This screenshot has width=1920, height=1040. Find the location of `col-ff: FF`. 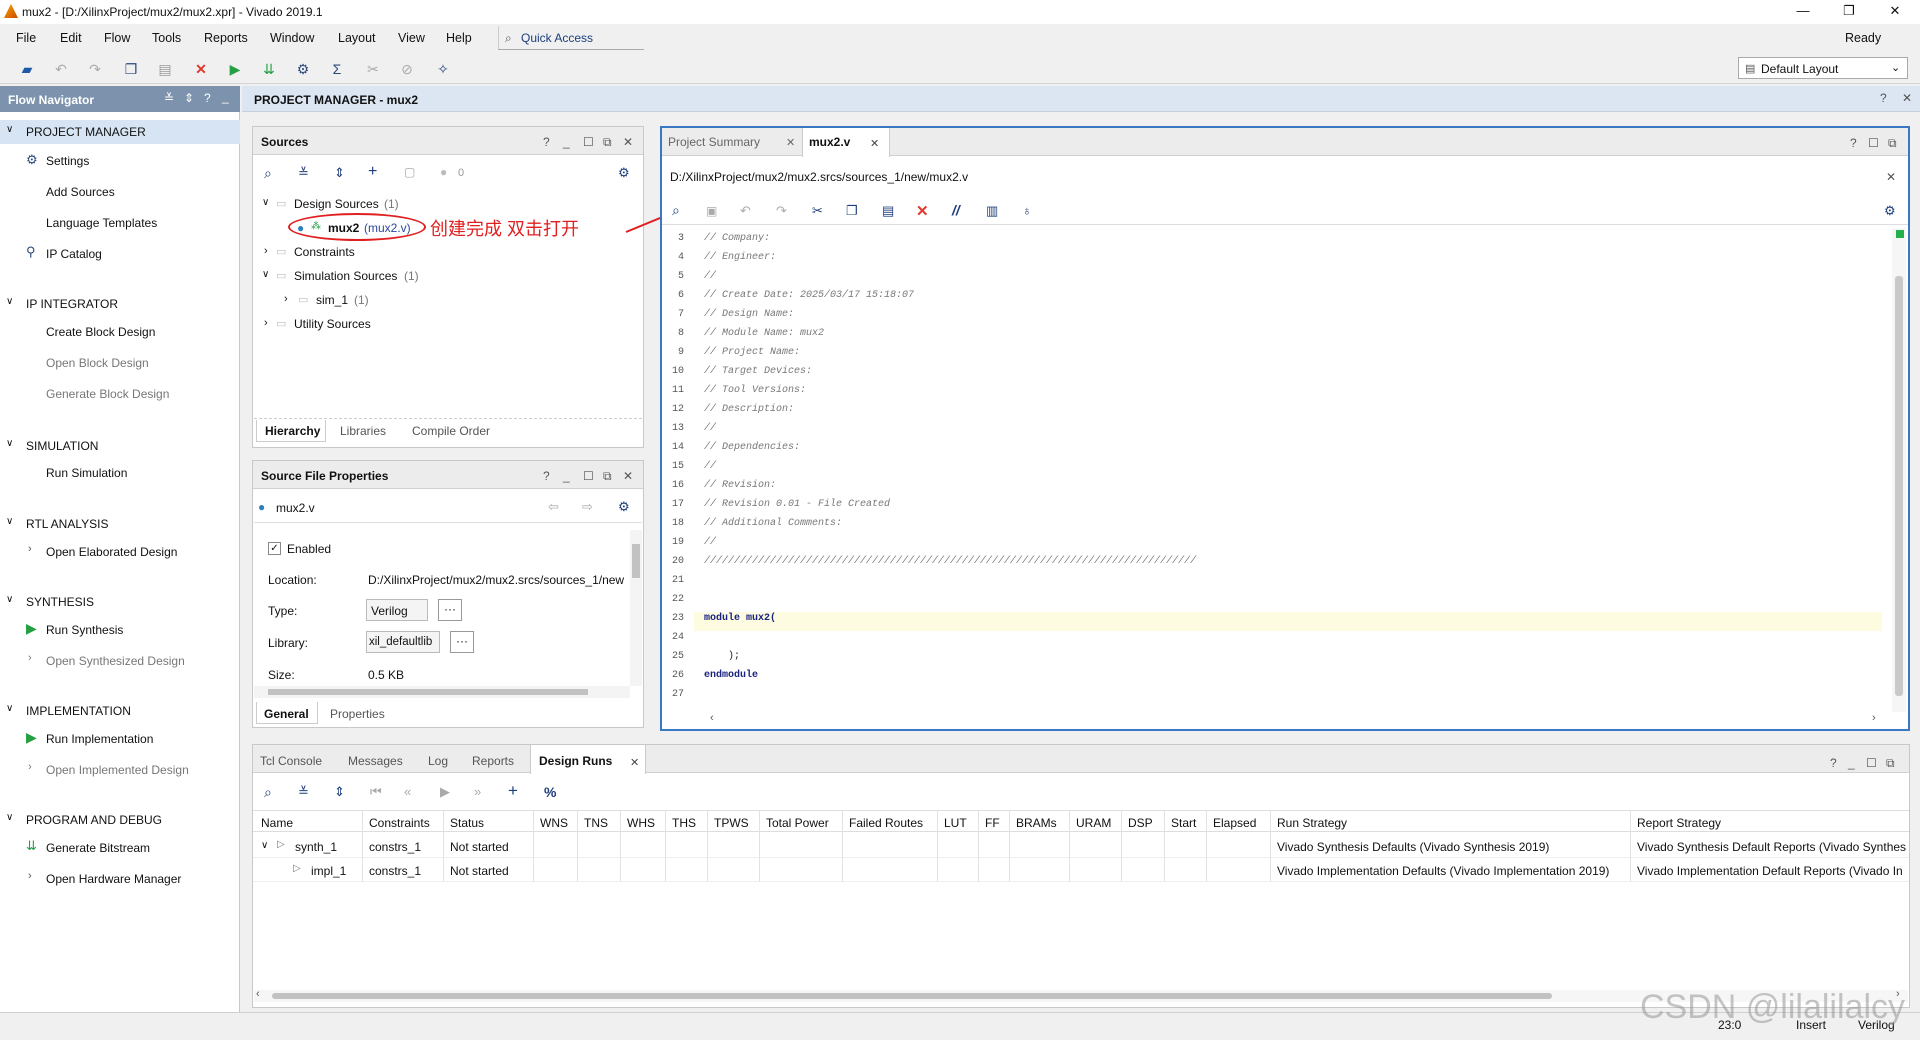

col-ff: FF is located at coordinates (992, 823).